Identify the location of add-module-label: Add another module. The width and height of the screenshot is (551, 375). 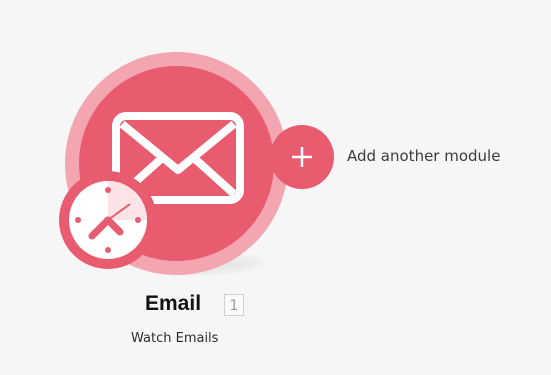
(423, 156).